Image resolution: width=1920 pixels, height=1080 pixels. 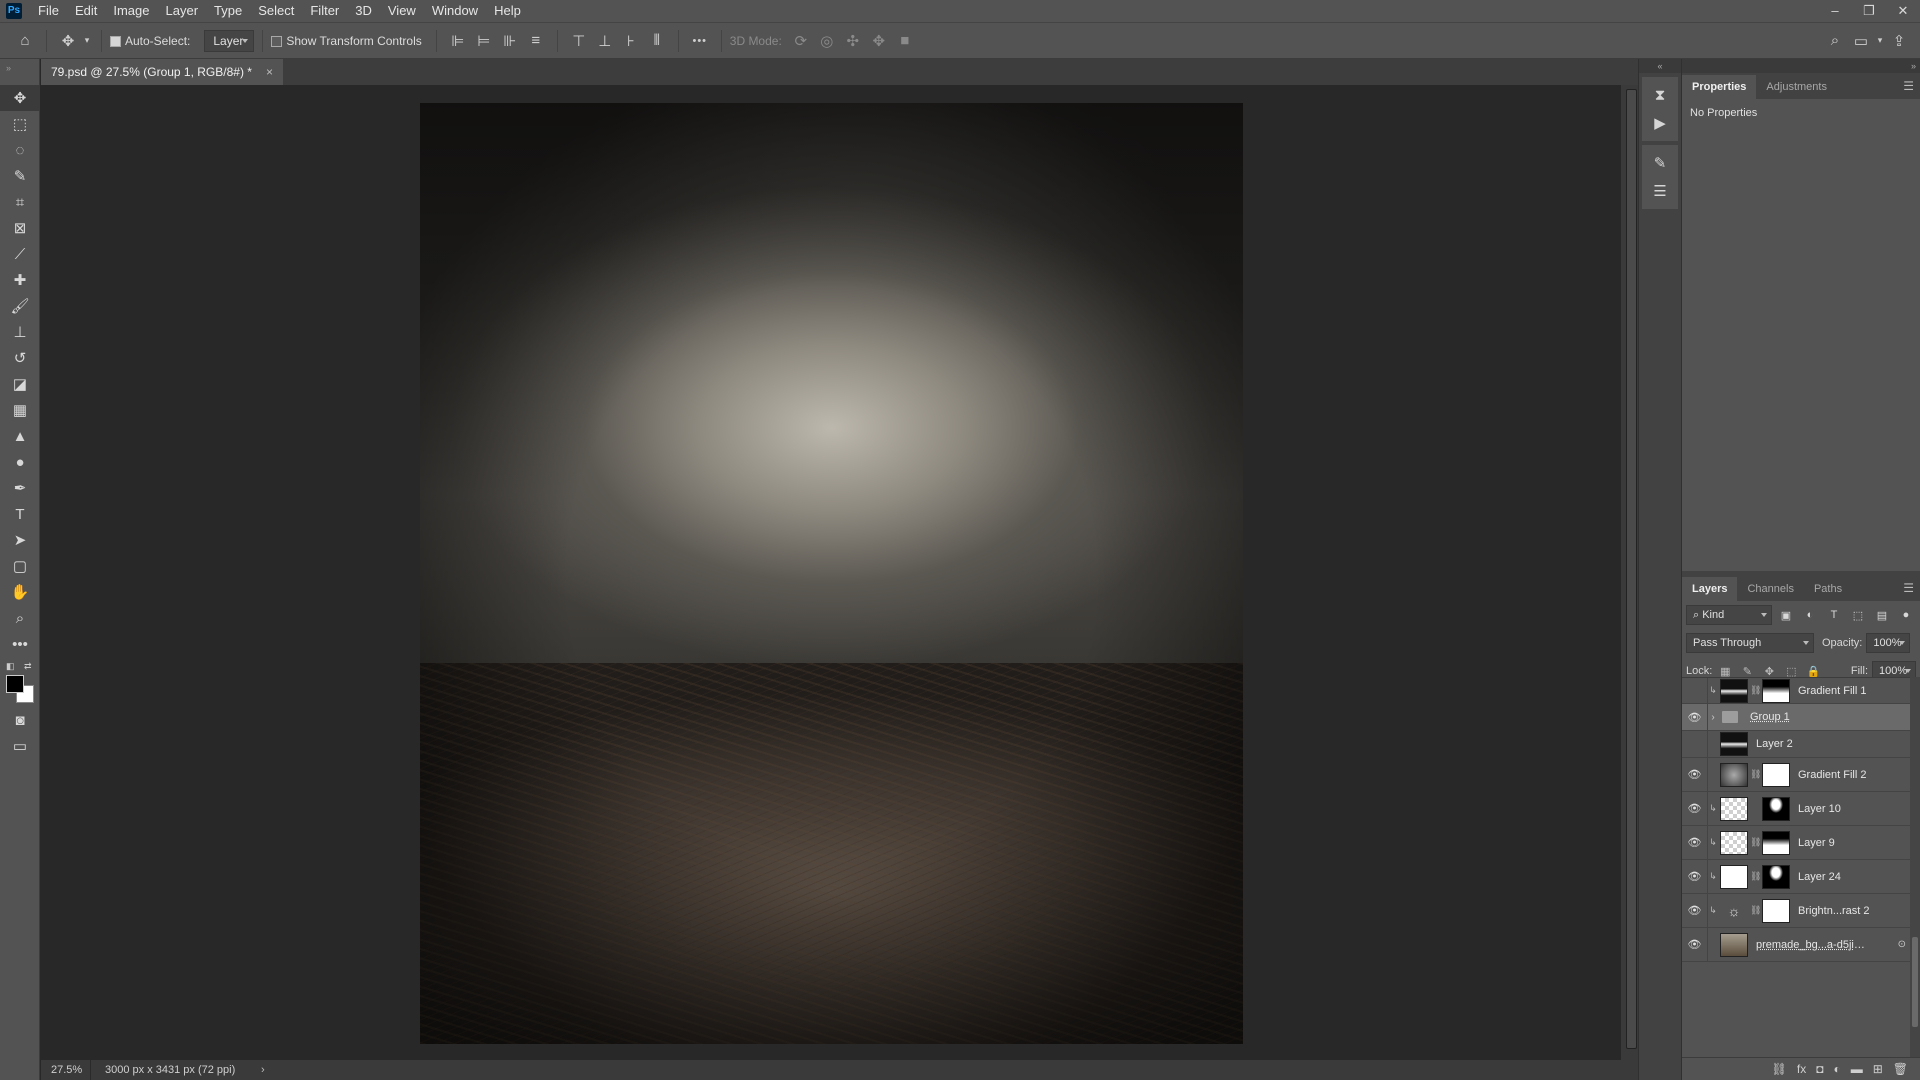 What do you see at coordinates (1810, 615) in the screenshot?
I see `filter-adjustment-icon: ◐` at bounding box center [1810, 615].